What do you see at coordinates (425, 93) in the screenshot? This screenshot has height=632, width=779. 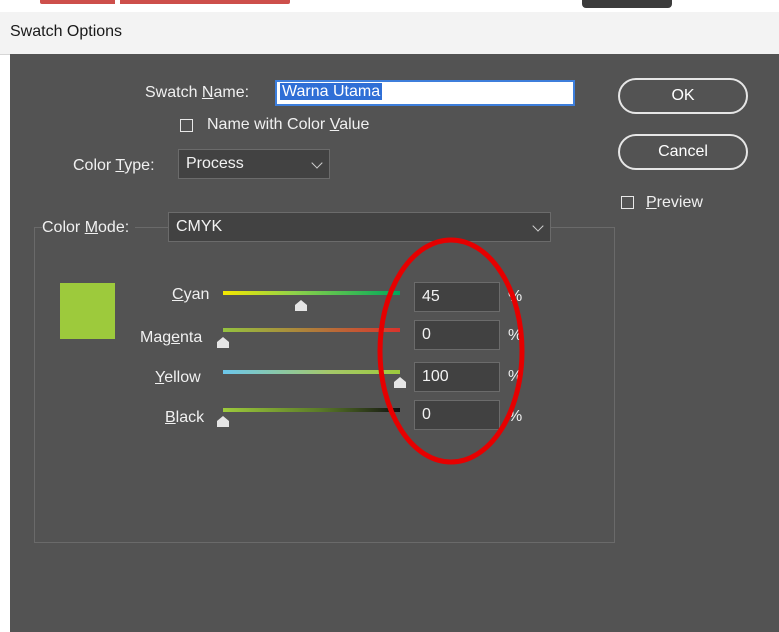 I see `swatch-name-input: Warna Utama` at bounding box center [425, 93].